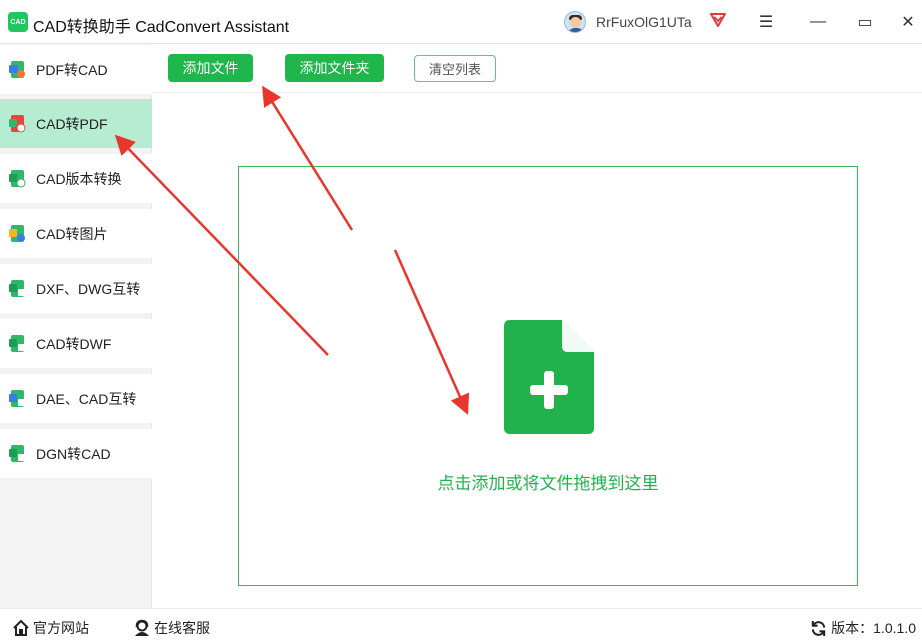 The height and width of the screenshot is (643, 922). Describe the element at coordinates (72, 123) in the screenshot. I see `sidebar-item-label: CAD转PDF` at that location.